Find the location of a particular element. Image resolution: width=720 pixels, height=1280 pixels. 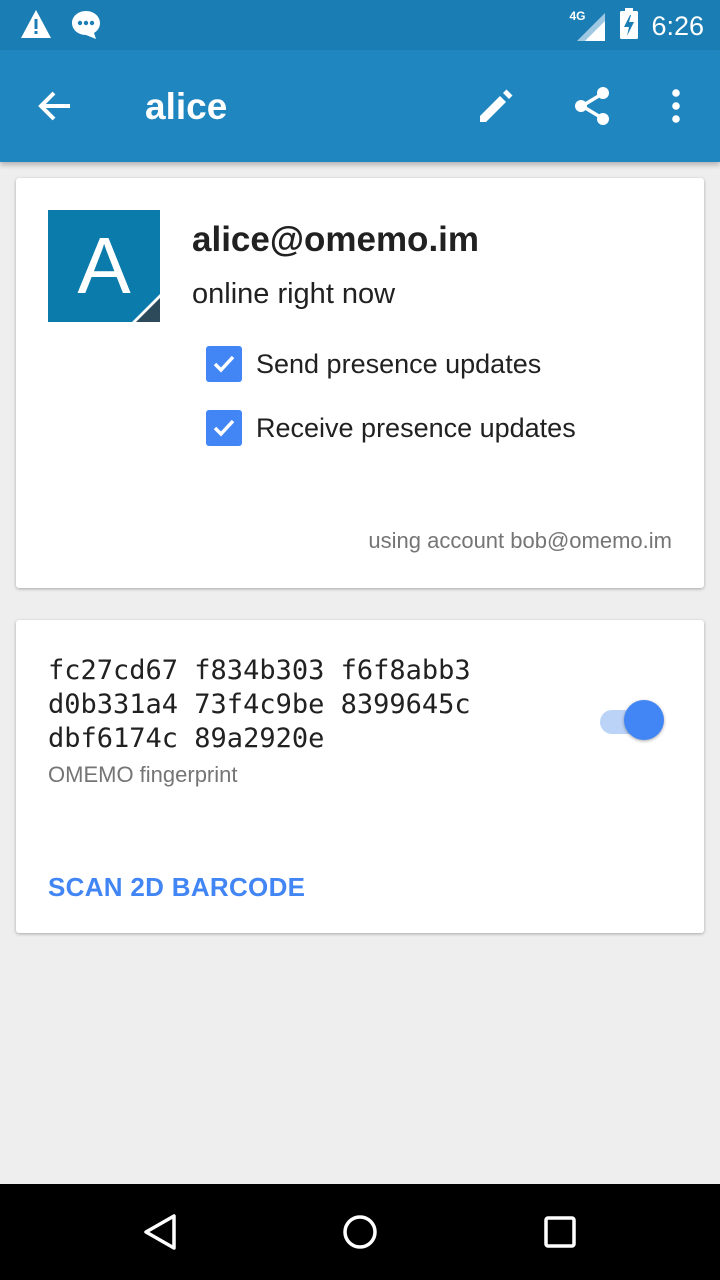

warning-icon is located at coordinates (36, 27).